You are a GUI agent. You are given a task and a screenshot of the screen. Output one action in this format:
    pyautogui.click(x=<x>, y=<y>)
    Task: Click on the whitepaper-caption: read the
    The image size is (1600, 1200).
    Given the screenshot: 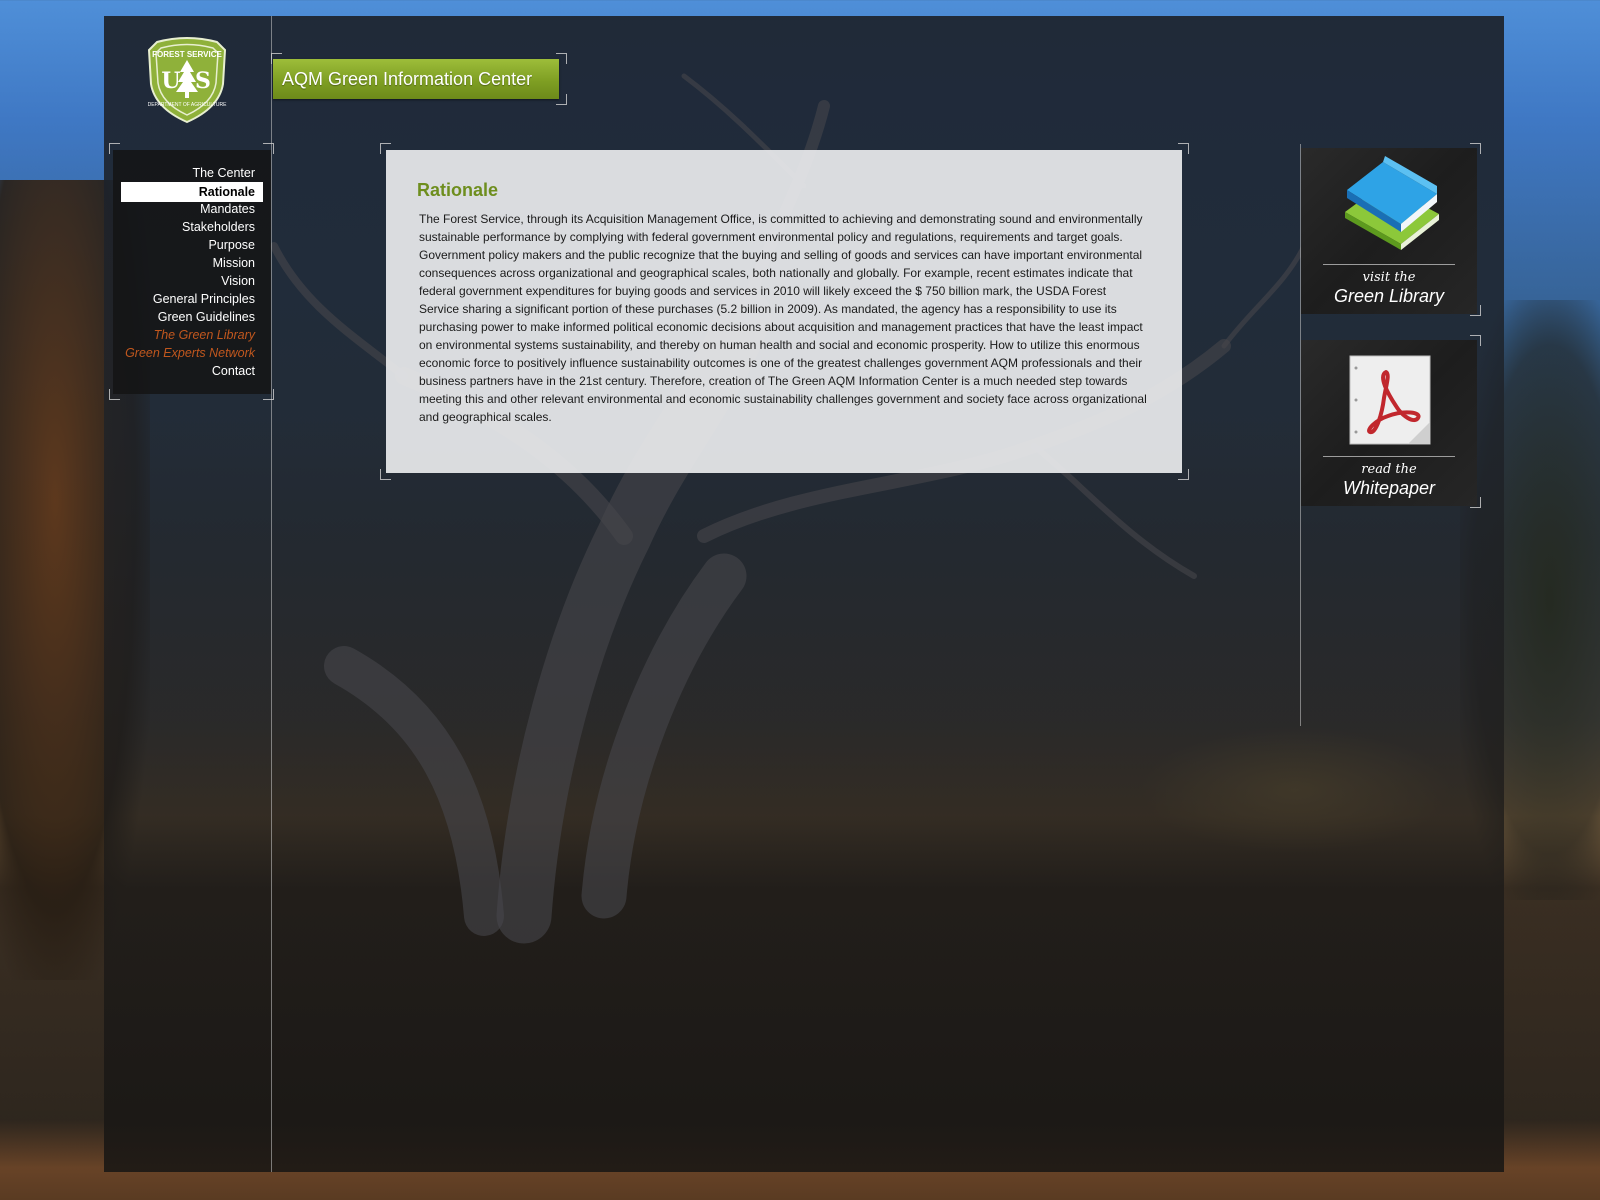 What is the action you would take?
    pyautogui.click(x=1389, y=469)
    